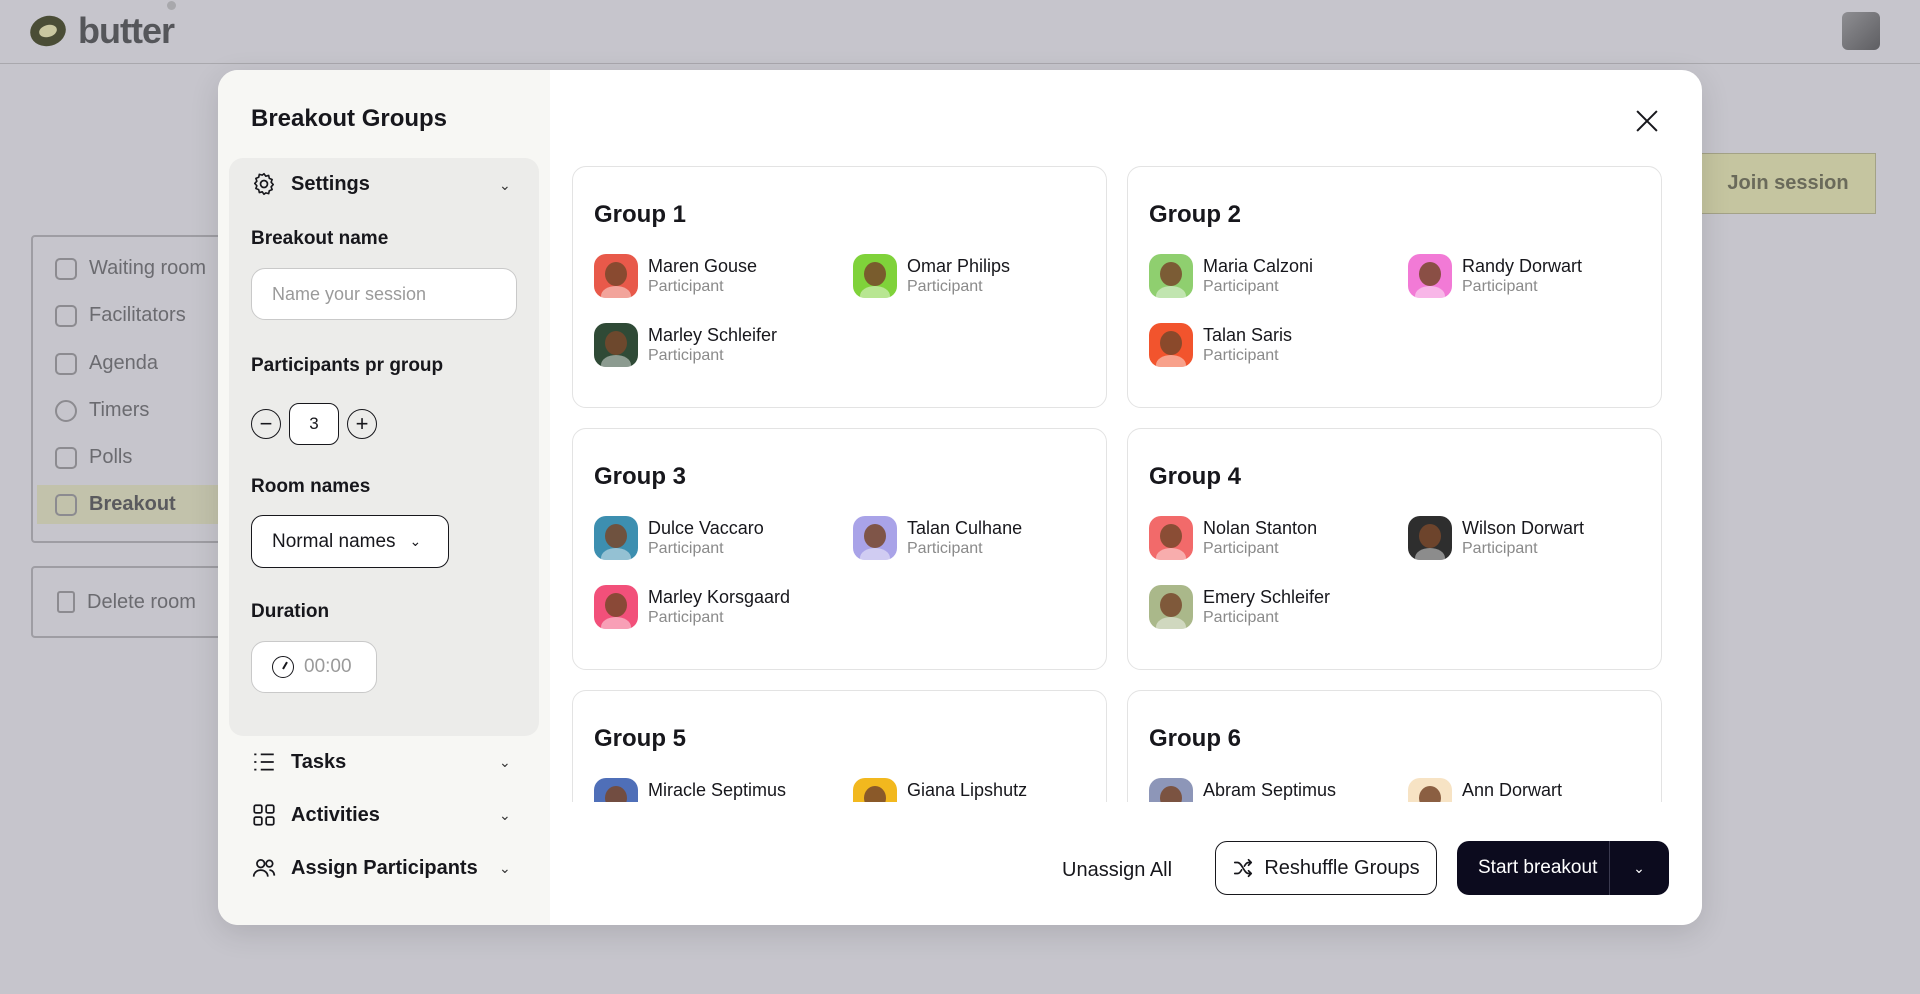 Image resolution: width=1920 pixels, height=994 pixels. I want to click on modal-title: Breakout Groups, so click(349, 118).